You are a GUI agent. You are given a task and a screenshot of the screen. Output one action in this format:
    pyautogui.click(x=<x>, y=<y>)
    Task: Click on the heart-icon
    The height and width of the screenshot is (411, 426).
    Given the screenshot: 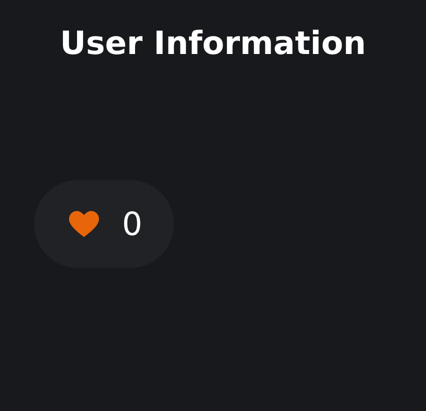 What is the action you would take?
    pyautogui.click(x=84, y=224)
    